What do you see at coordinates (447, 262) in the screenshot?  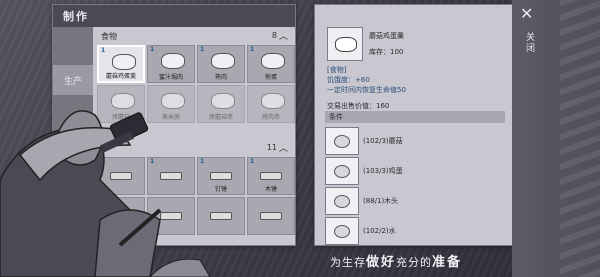 I see `caption-bold-2: 准备` at bounding box center [447, 262].